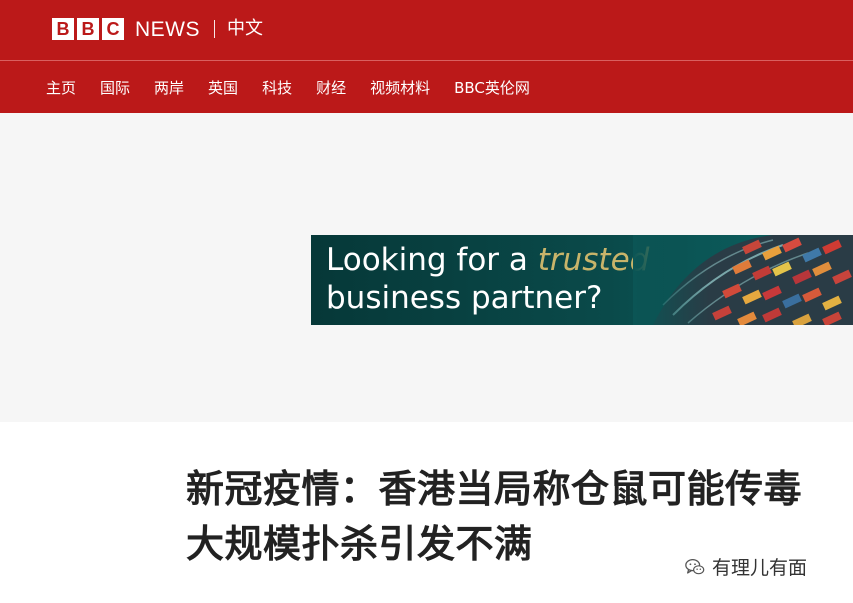 Image resolution: width=853 pixels, height=603 pixels. What do you see at coordinates (214, 29) in the screenshot?
I see `brand-separator` at bounding box center [214, 29].